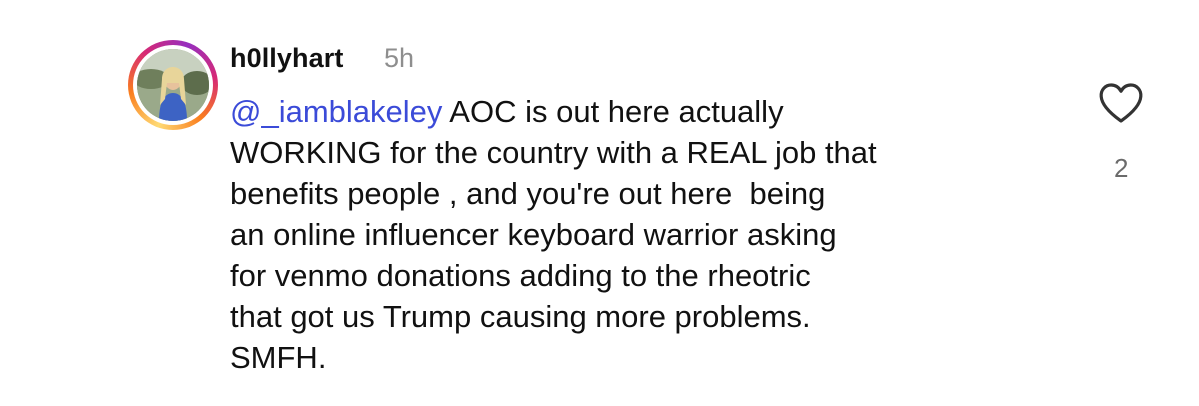 The height and width of the screenshot is (406, 1199). I want to click on comment-line-1-text: AOC is out here actually, so click(613, 111).